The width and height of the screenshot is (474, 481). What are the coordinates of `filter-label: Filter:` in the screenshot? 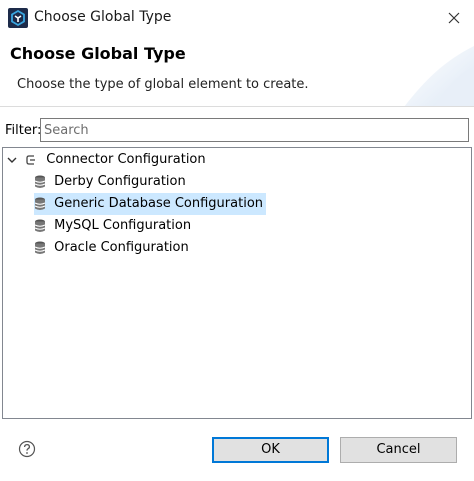 It's located at (23, 130).